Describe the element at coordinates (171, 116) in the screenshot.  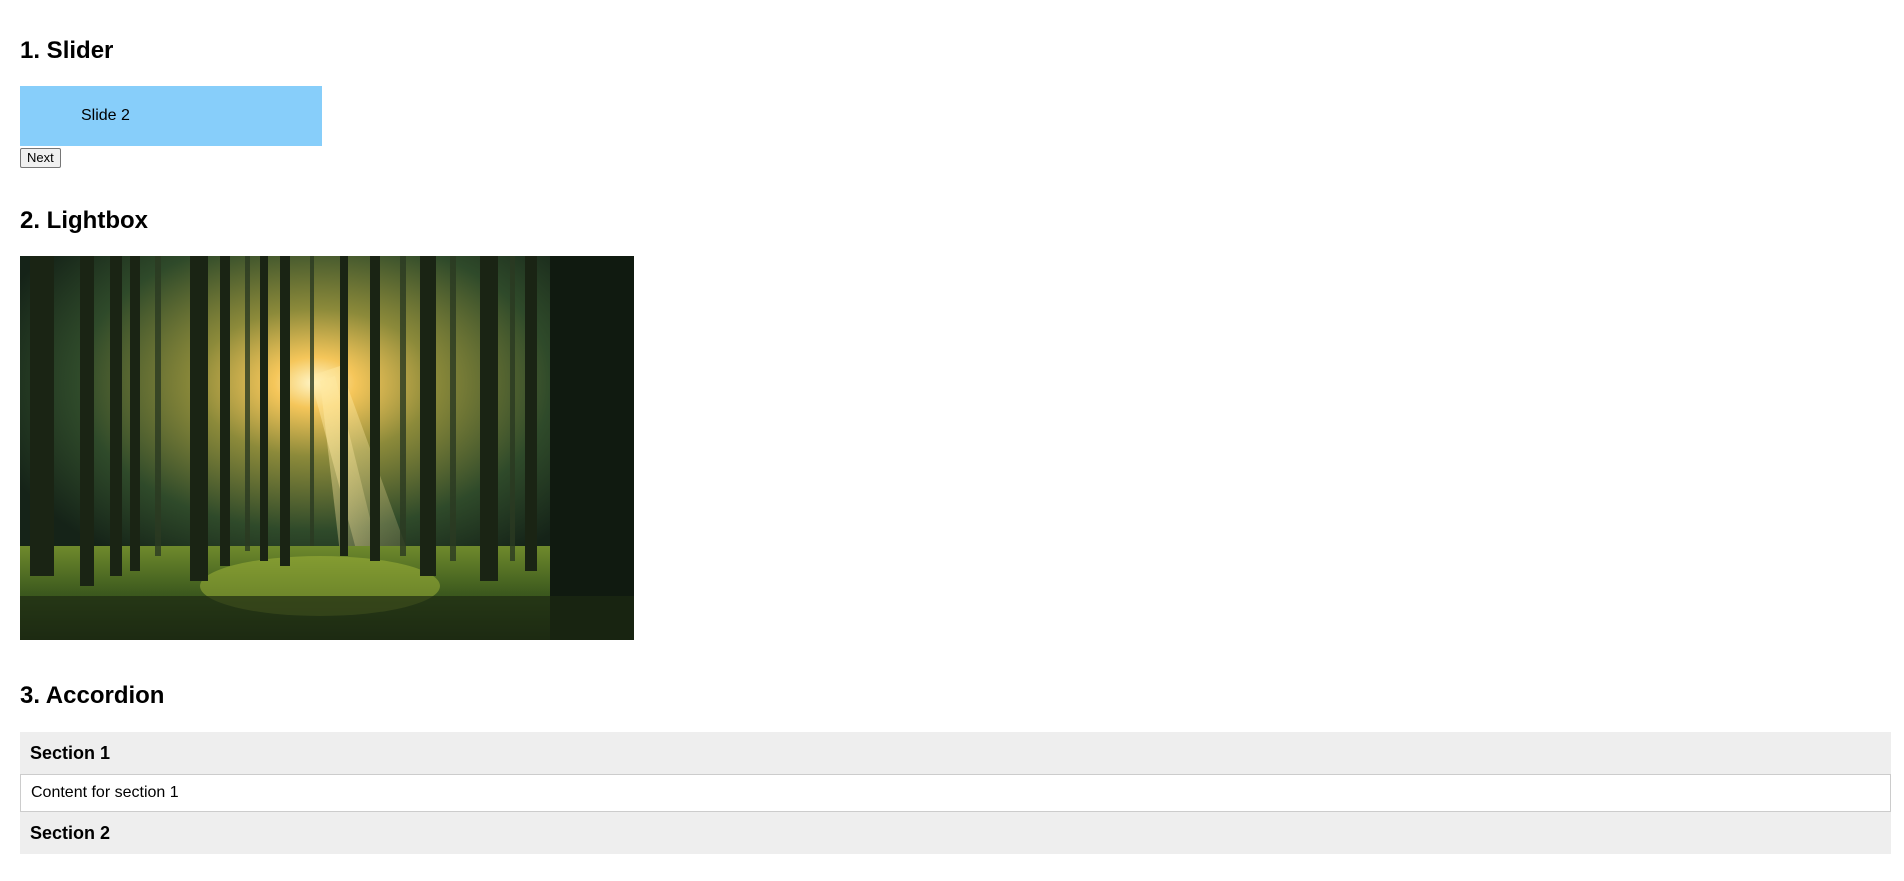
I see `slider-viewport: Slide 2` at that location.